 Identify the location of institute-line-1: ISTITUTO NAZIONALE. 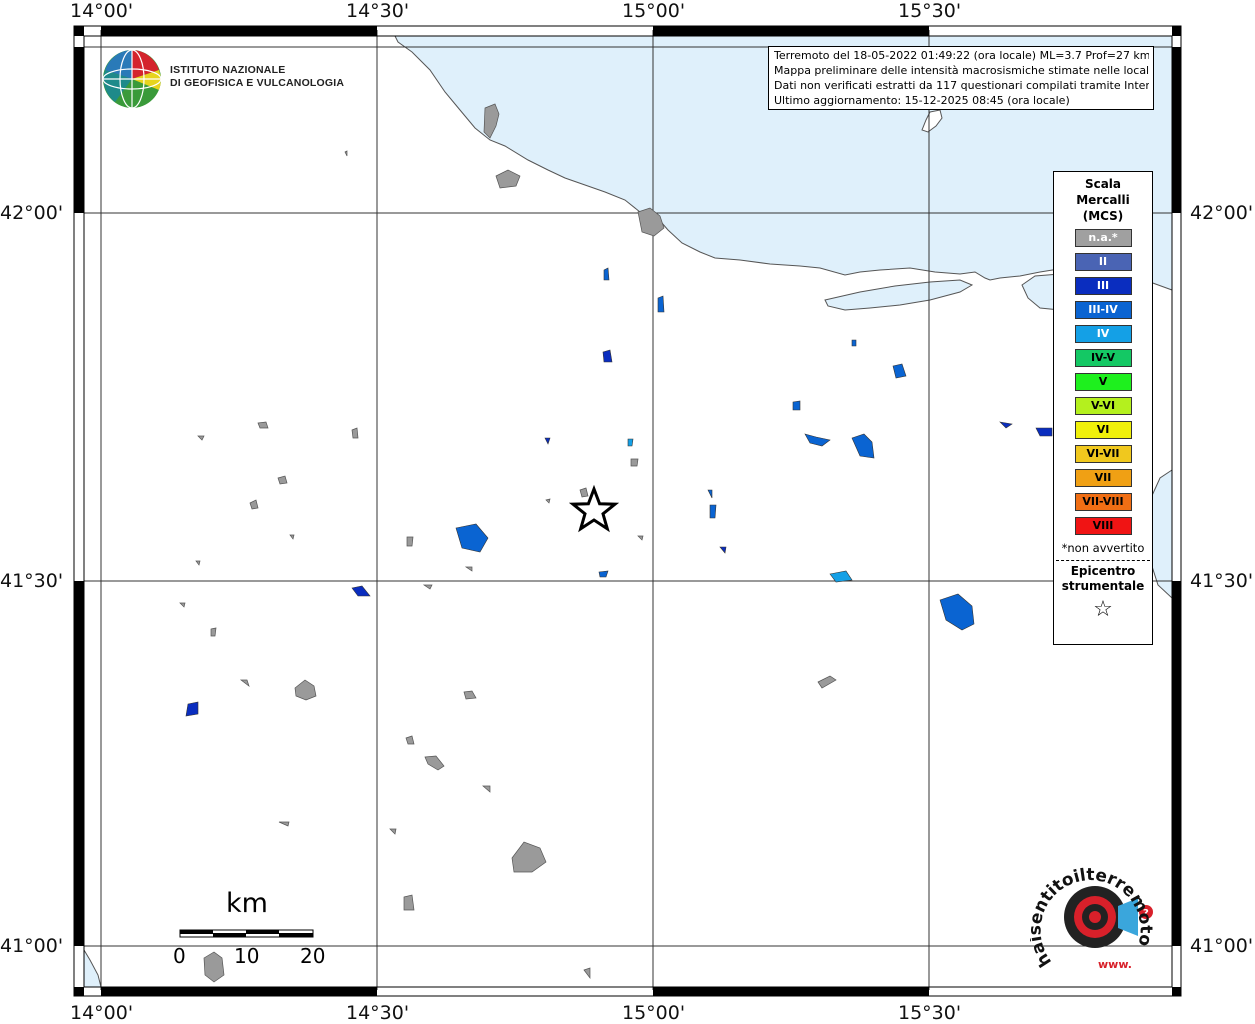
(228, 70).